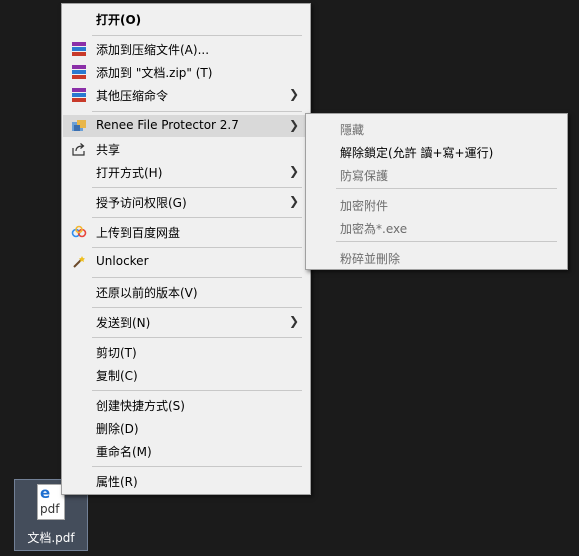 This screenshot has width=579, height=556. I want to click on submenu-item-unlock: 解除鎖定(允許 讀+寫+運行), so click(436, 151).